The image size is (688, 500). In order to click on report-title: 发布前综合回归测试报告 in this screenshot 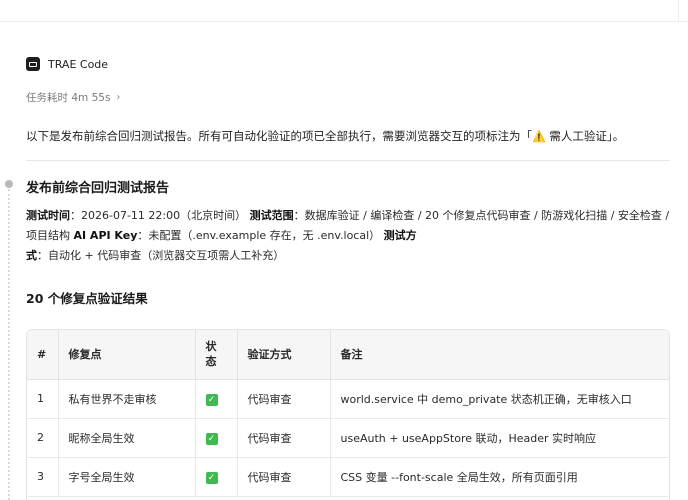, I will do `click(98, 188)`.